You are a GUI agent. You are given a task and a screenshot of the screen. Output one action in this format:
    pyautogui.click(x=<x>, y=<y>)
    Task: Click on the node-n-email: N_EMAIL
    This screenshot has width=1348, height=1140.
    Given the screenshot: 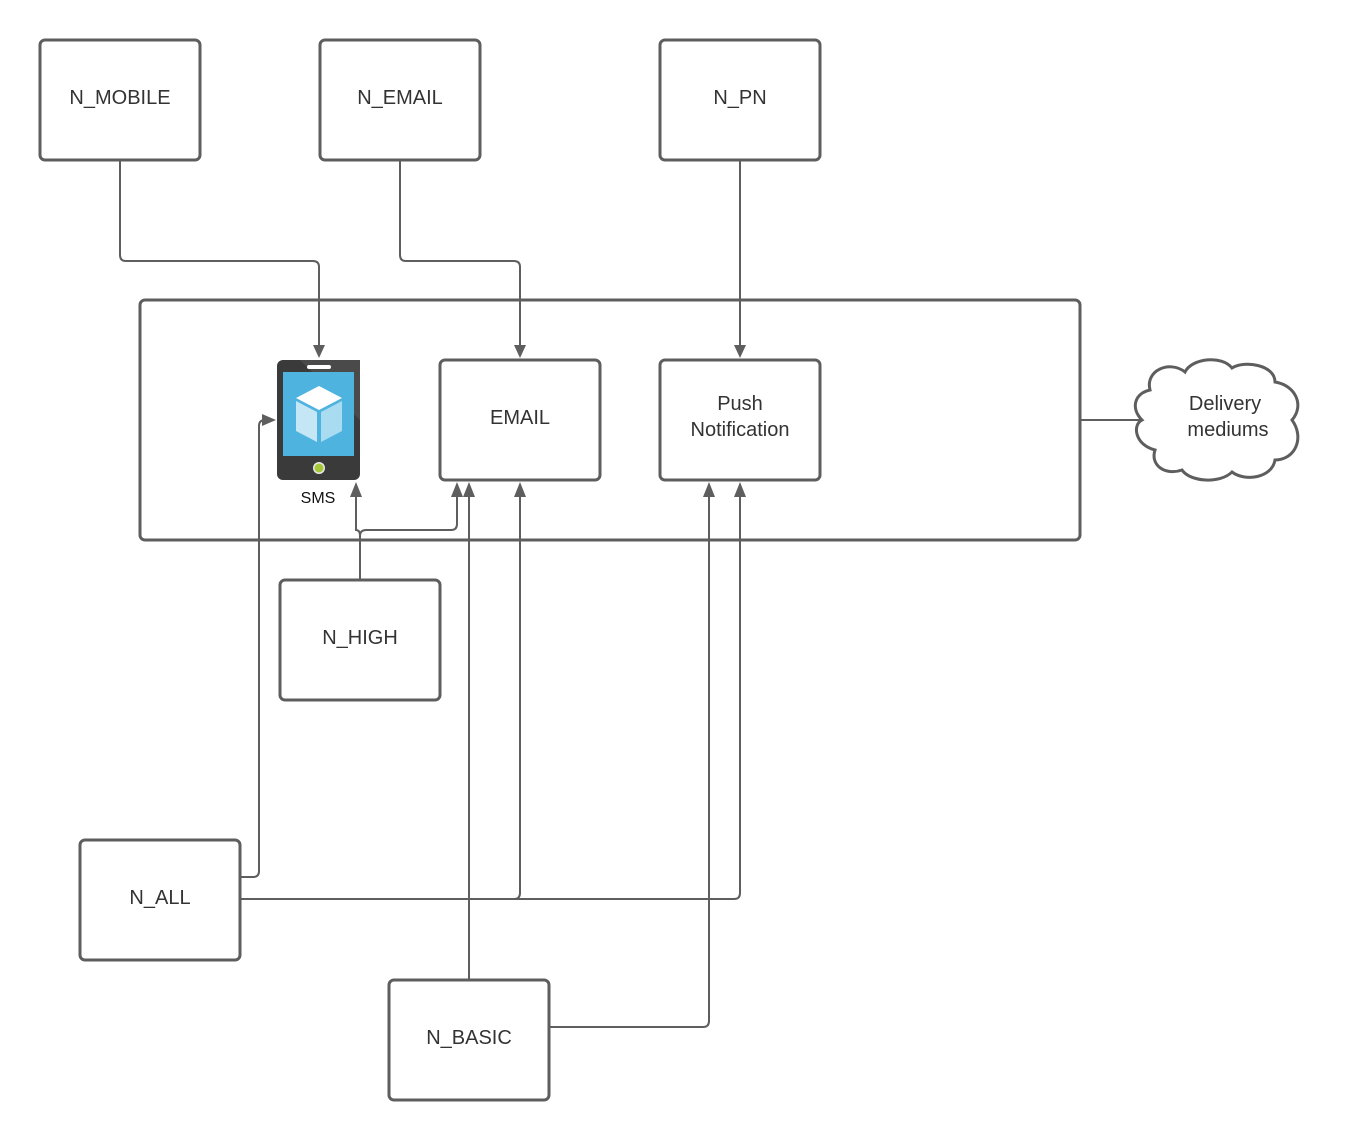 What is the action you would take?
    pyautogui.click(x=400, y=100)
    